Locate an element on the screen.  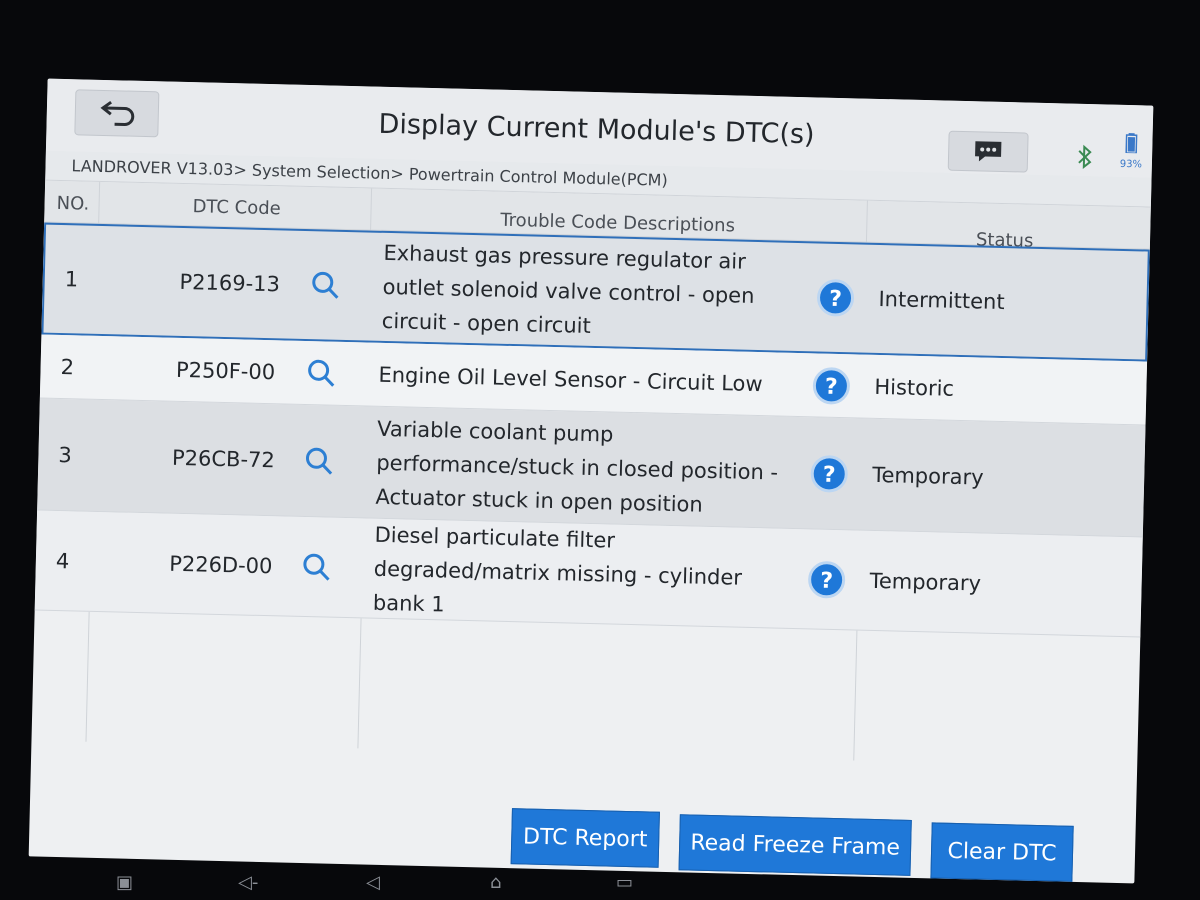
nav-back-icon: ◁ is located at coordinates (373, 882).